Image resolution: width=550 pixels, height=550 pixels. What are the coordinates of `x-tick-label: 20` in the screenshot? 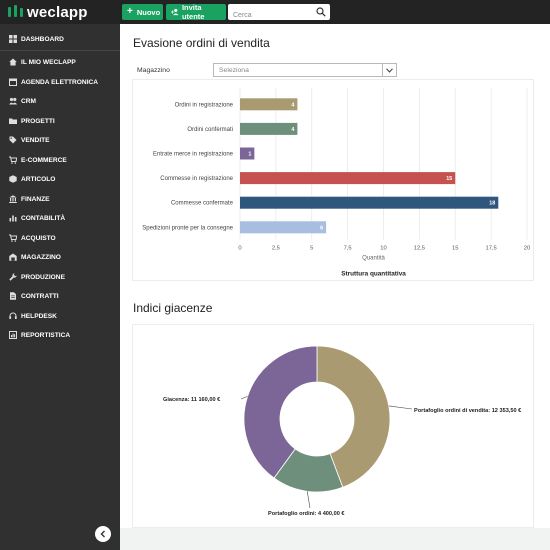 It's located at (527, 249).